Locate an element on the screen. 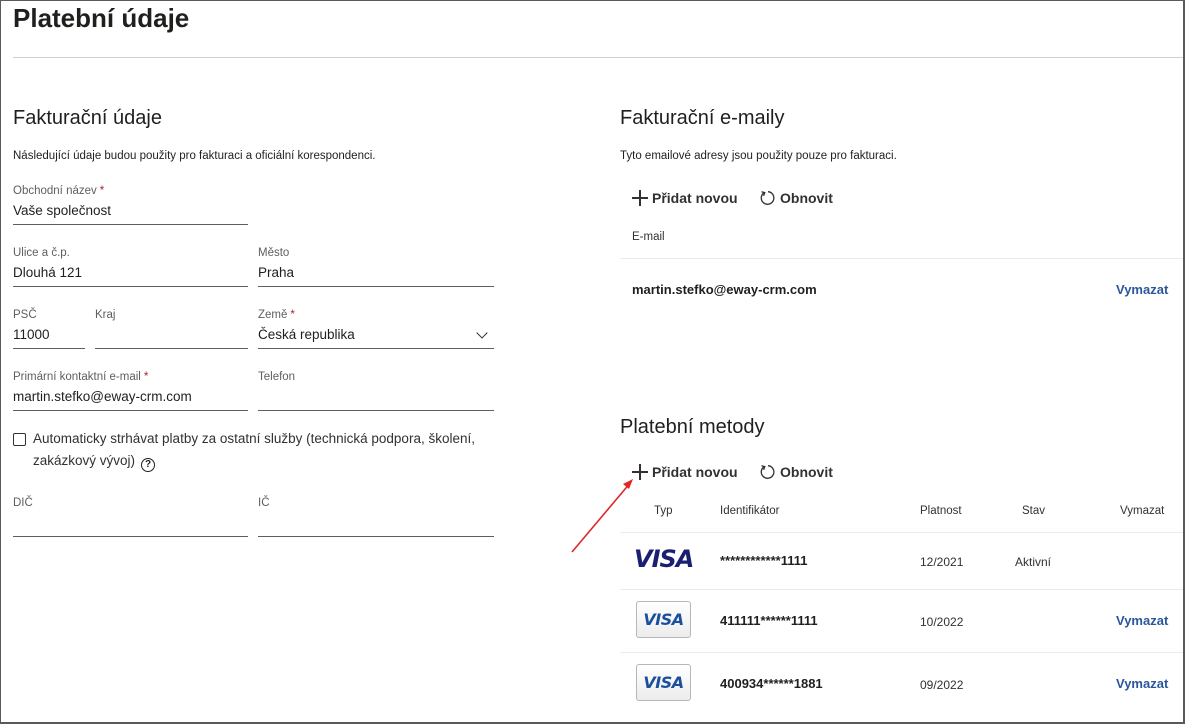  auto-charge-checkbox is located at coordinates (19, 439).